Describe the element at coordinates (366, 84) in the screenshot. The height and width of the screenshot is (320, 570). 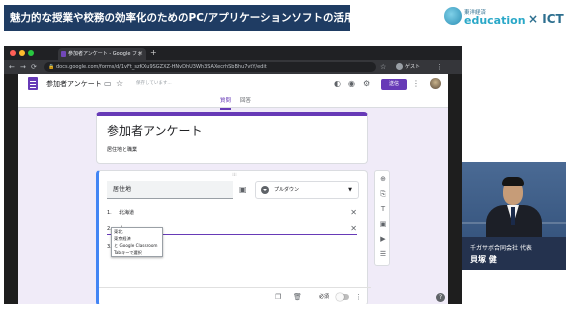
I see `settings-gear-icon: ⚙` at that location.